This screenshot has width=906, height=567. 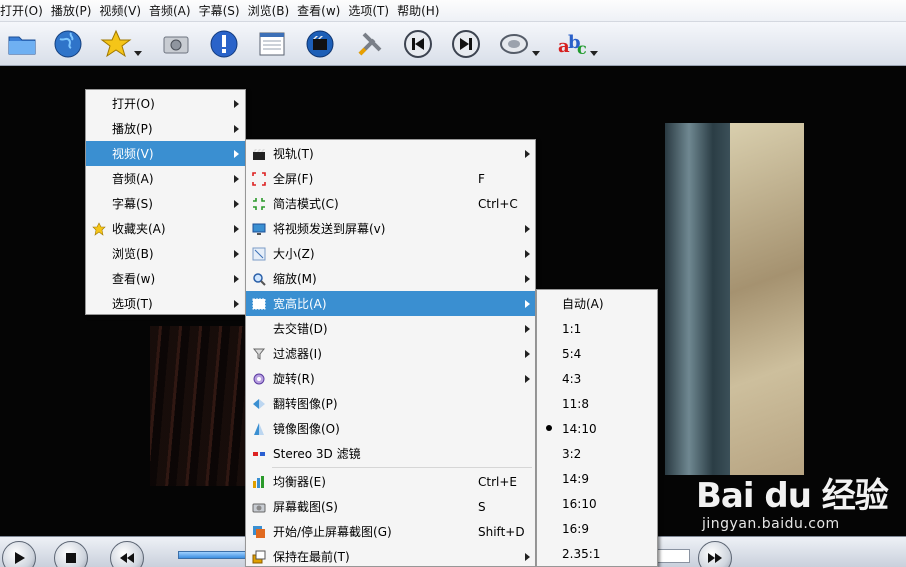 What do you see at coordinates (597, 378) in the screenshot?
I see `aspect-ratio-option: 4:3` at bounding box center [597, 378].